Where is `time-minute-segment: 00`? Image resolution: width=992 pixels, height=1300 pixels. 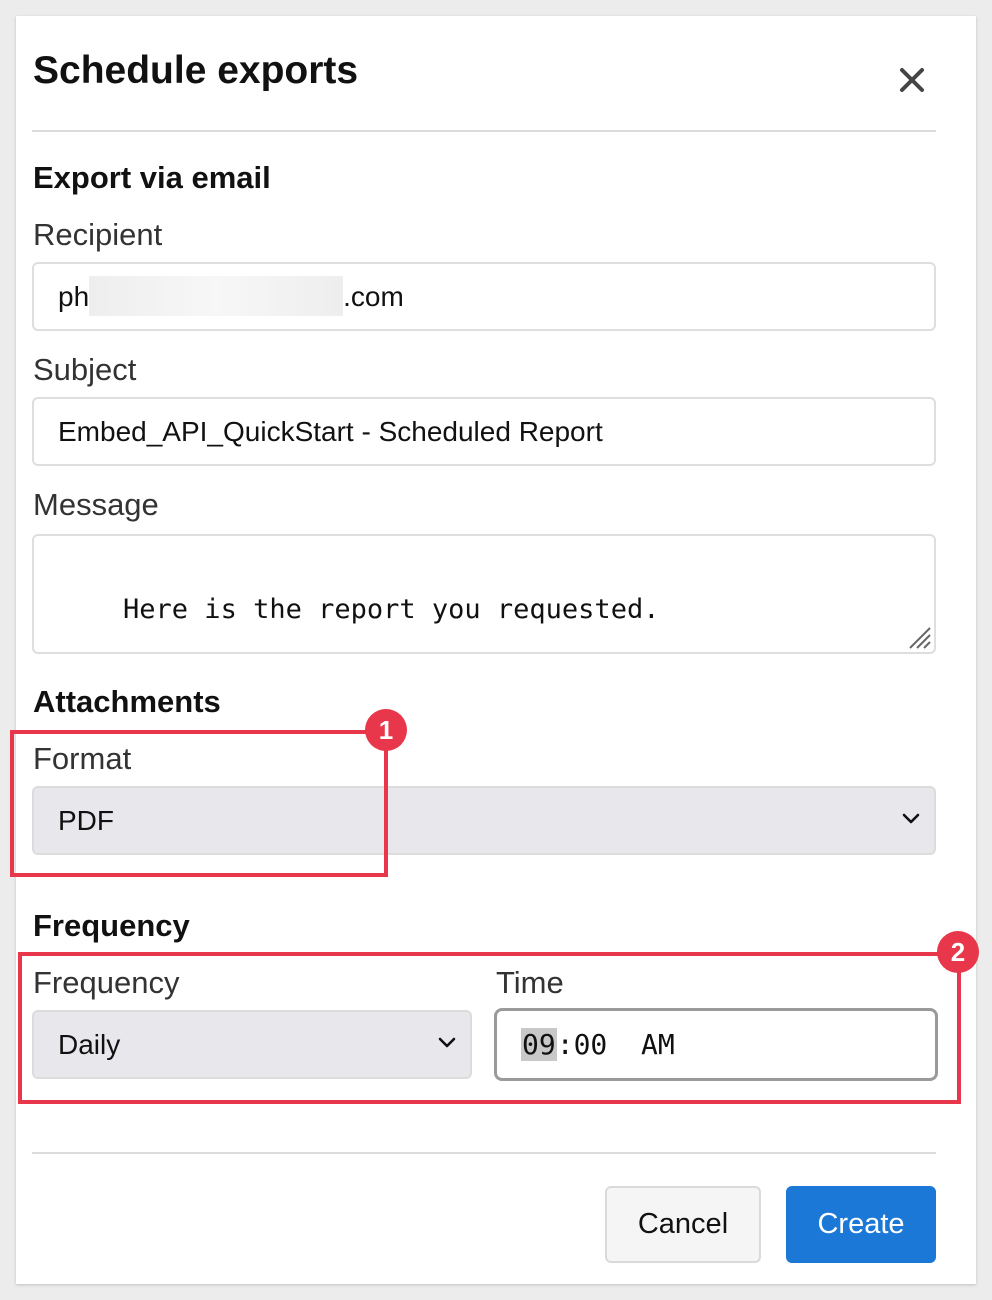
time-minute-segment: 00 is located at coordinates (591, 1044).